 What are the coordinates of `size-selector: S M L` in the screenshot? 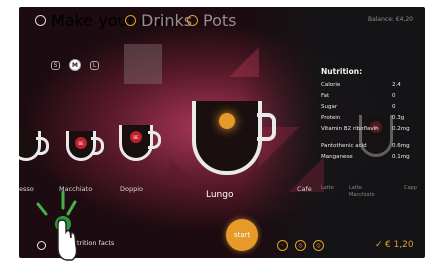 It's located at (75, 65).